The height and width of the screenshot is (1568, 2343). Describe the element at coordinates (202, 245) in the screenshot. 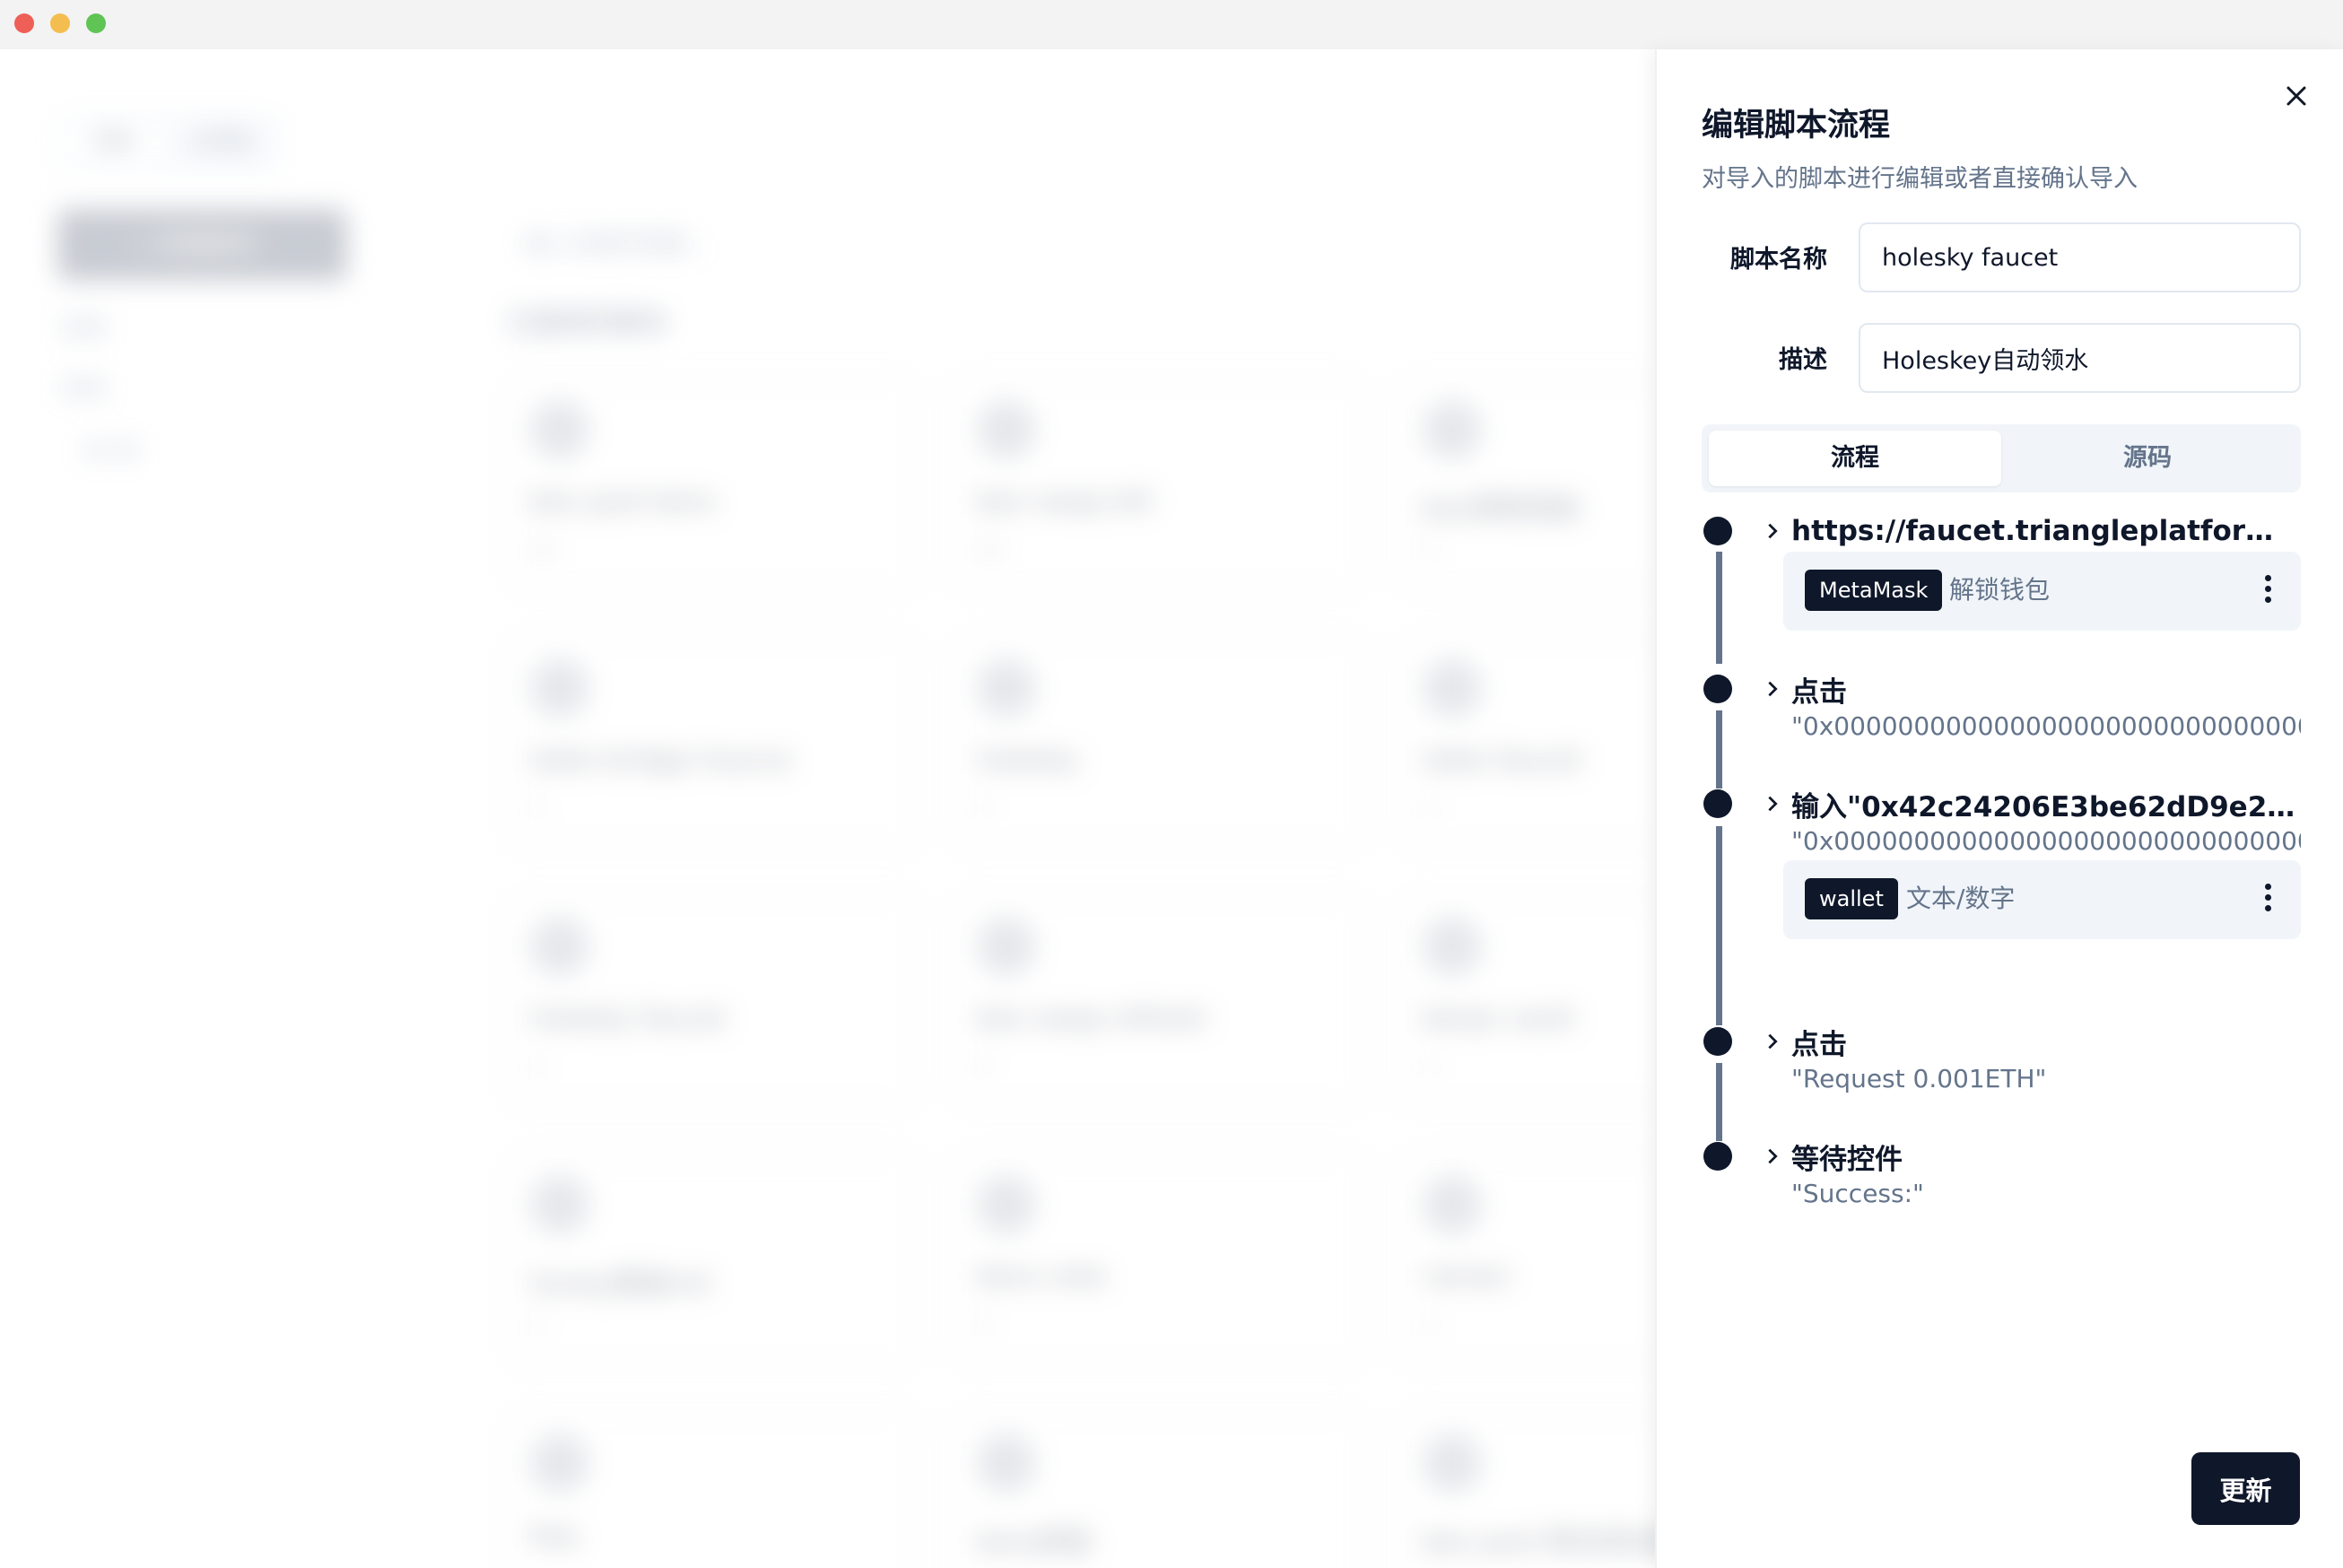

I see `bg-new-script-button: + 新建脚本` at that location.